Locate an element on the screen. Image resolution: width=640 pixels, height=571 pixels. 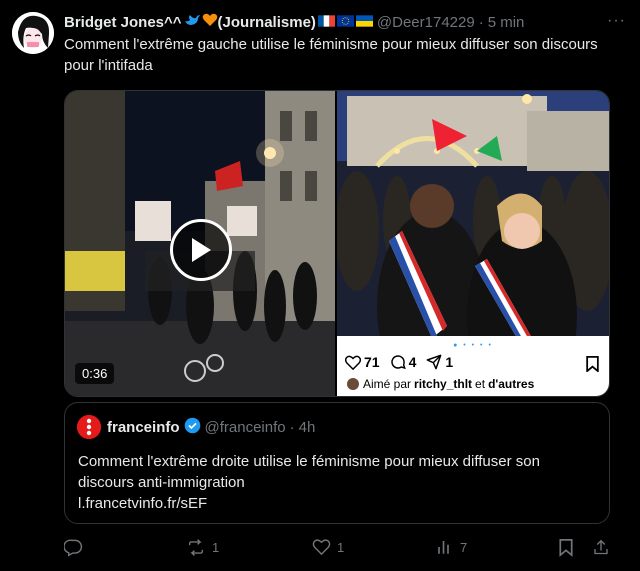
quote-header: franceinfo @franceinfo · 4h is located at coordinates (196, 427).